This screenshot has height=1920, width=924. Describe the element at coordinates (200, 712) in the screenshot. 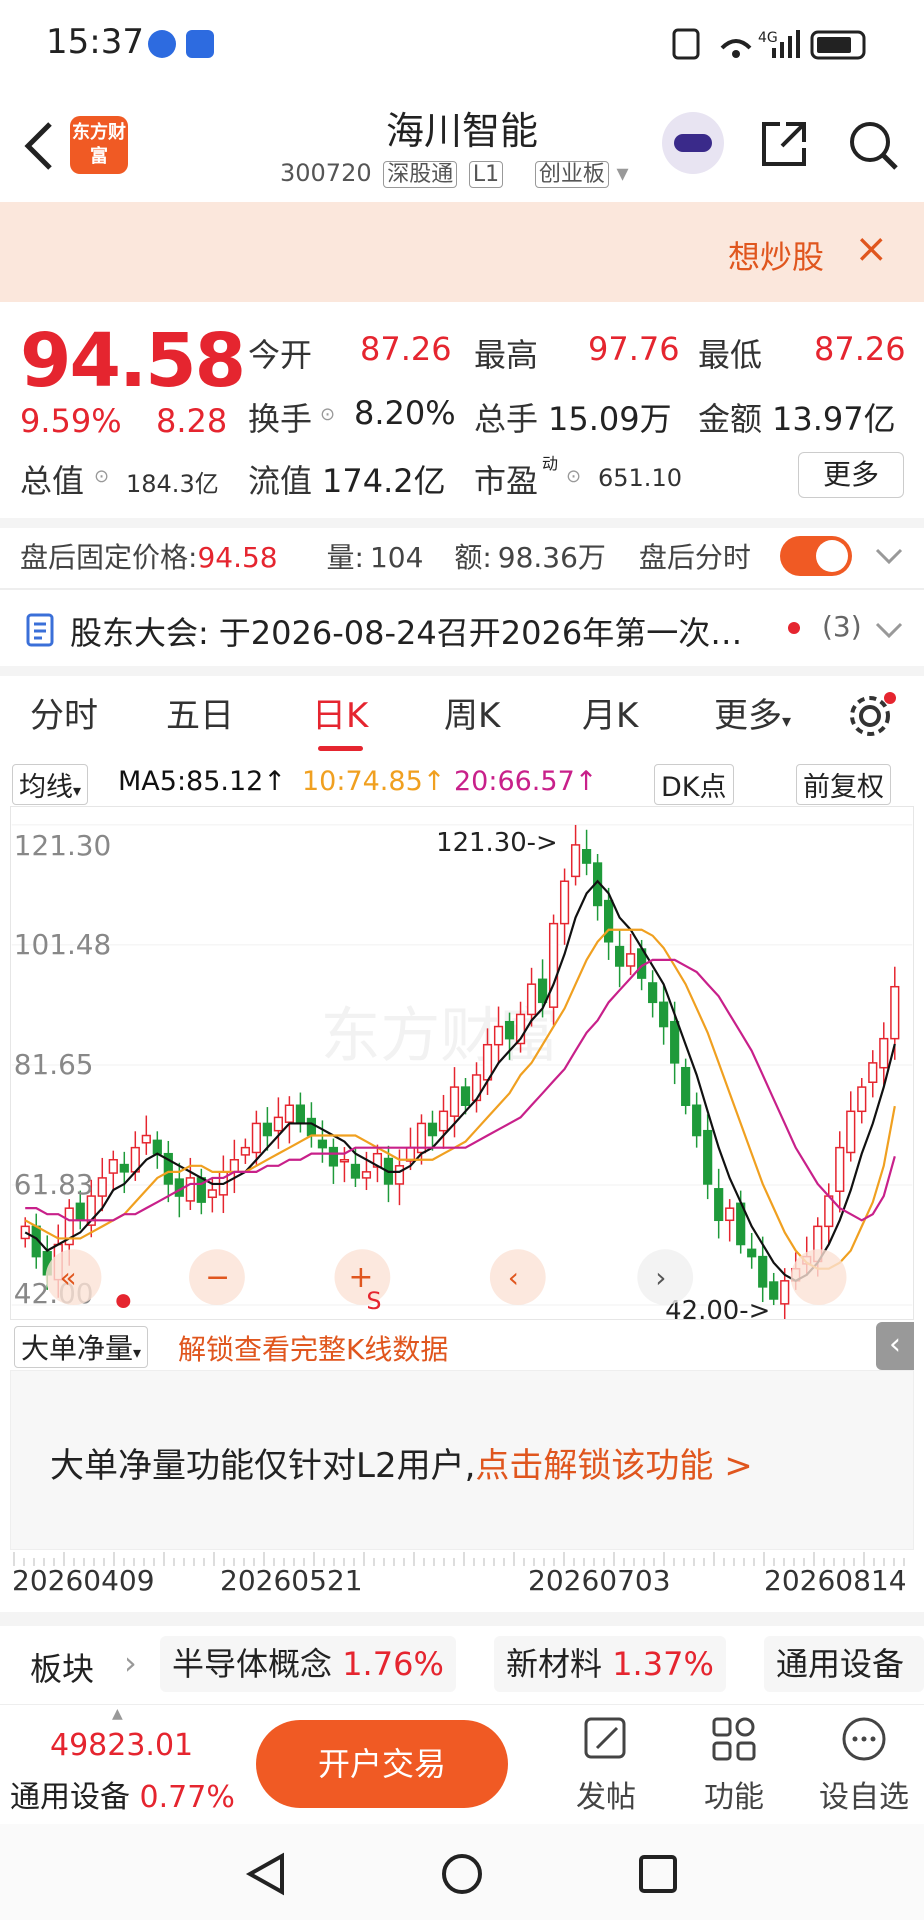

I see `tab-5day: 五日` at that location.